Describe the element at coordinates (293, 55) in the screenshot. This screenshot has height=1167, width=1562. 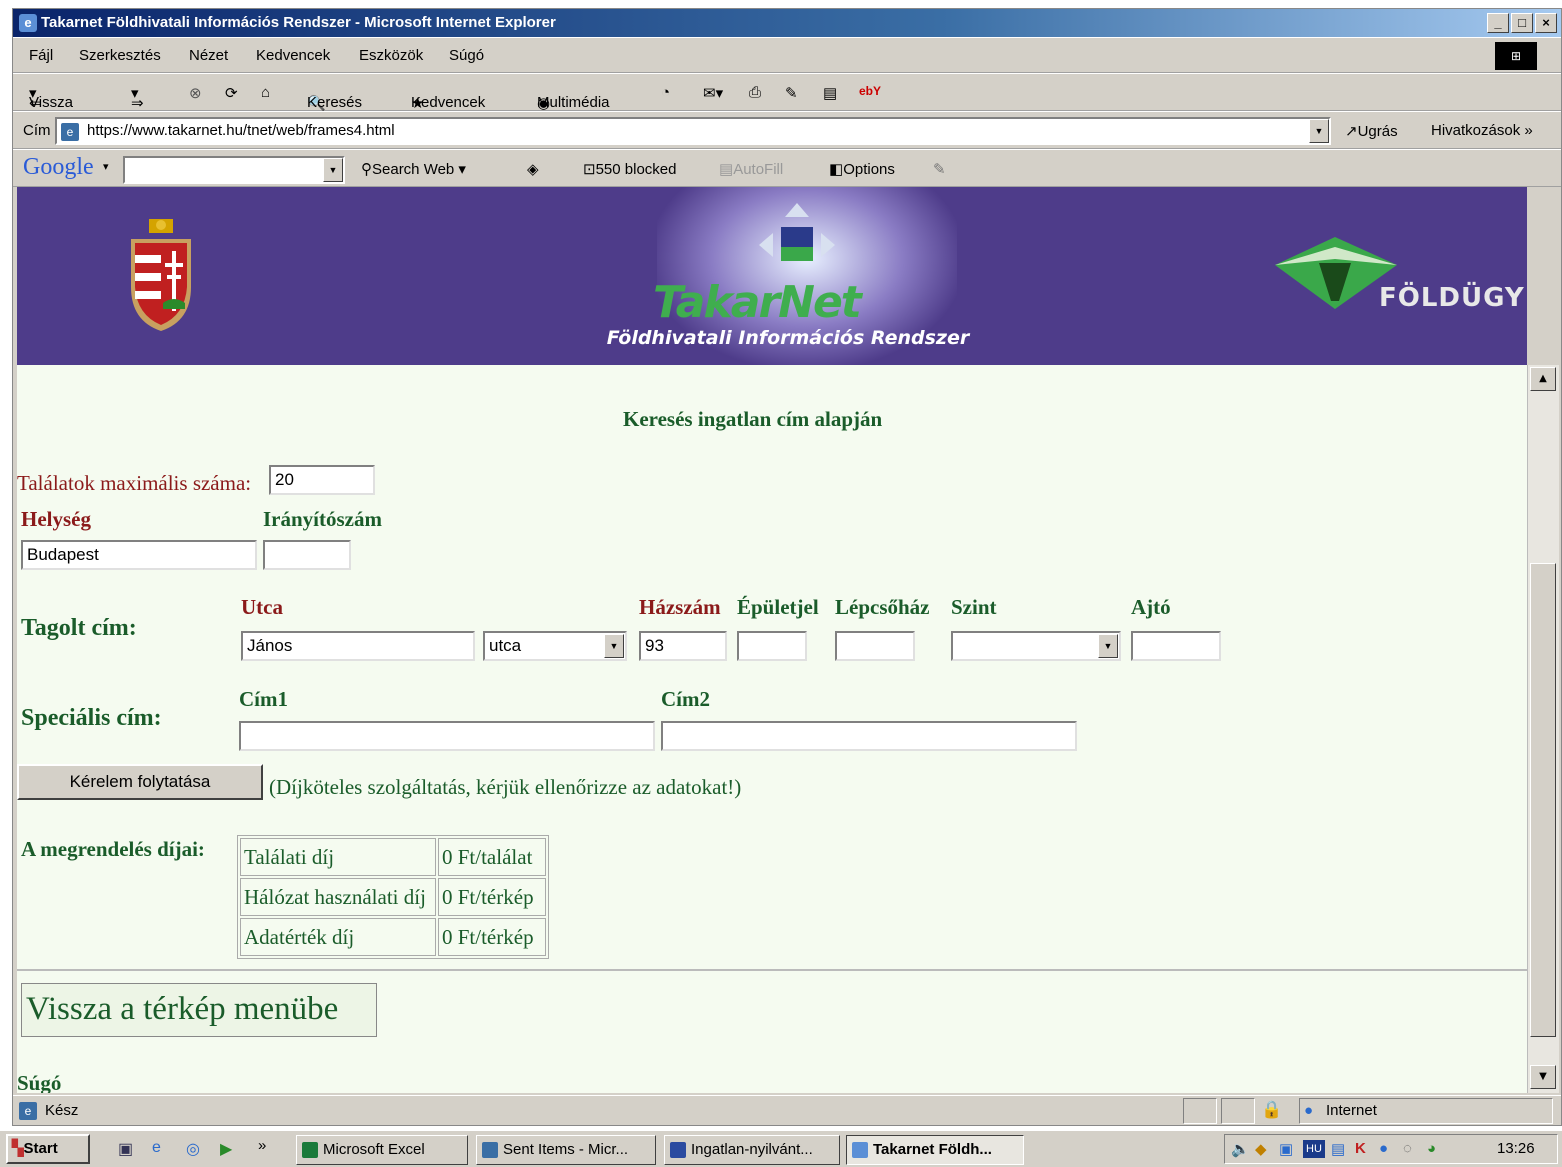
I see `menu-favorites: Kedvencek` at that location.